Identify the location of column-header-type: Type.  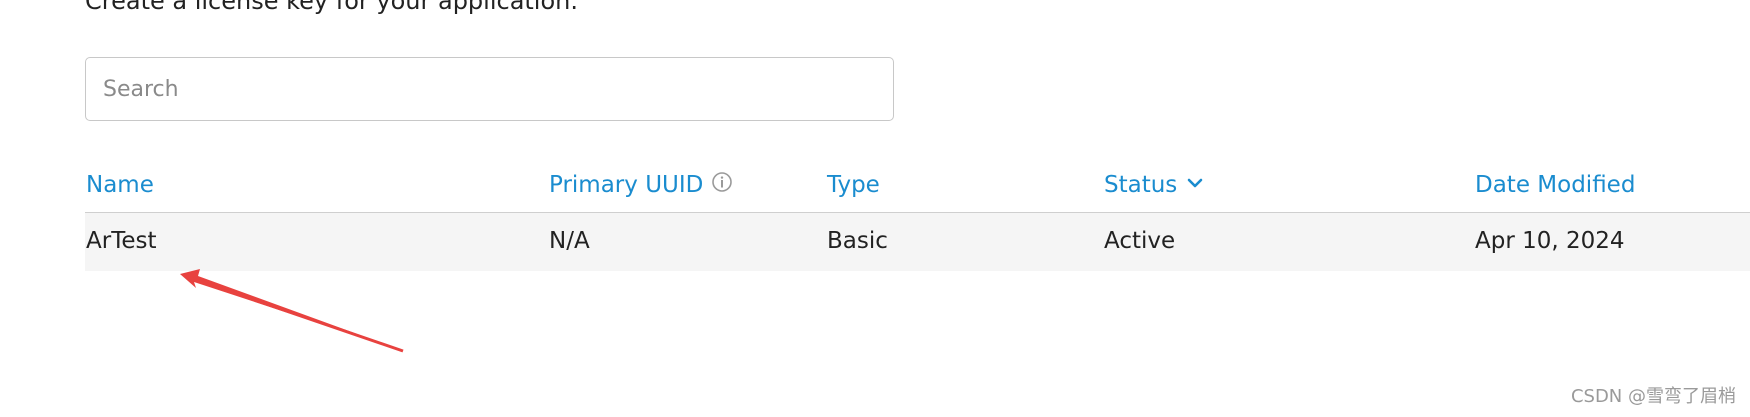
(853, 185).